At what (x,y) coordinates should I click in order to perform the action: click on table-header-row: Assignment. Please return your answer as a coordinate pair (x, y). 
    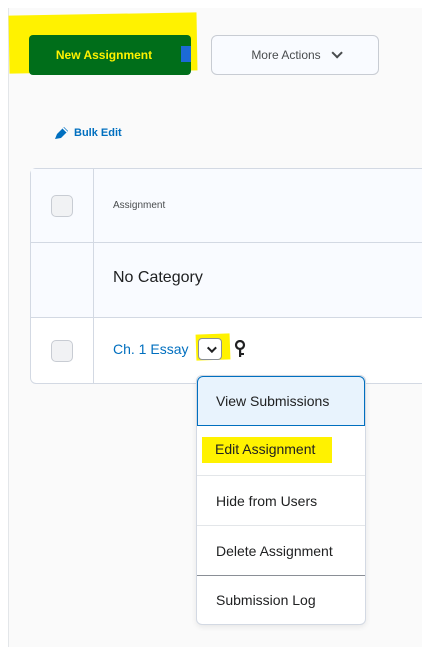
    Looking at the image, I should click on (226, 206).